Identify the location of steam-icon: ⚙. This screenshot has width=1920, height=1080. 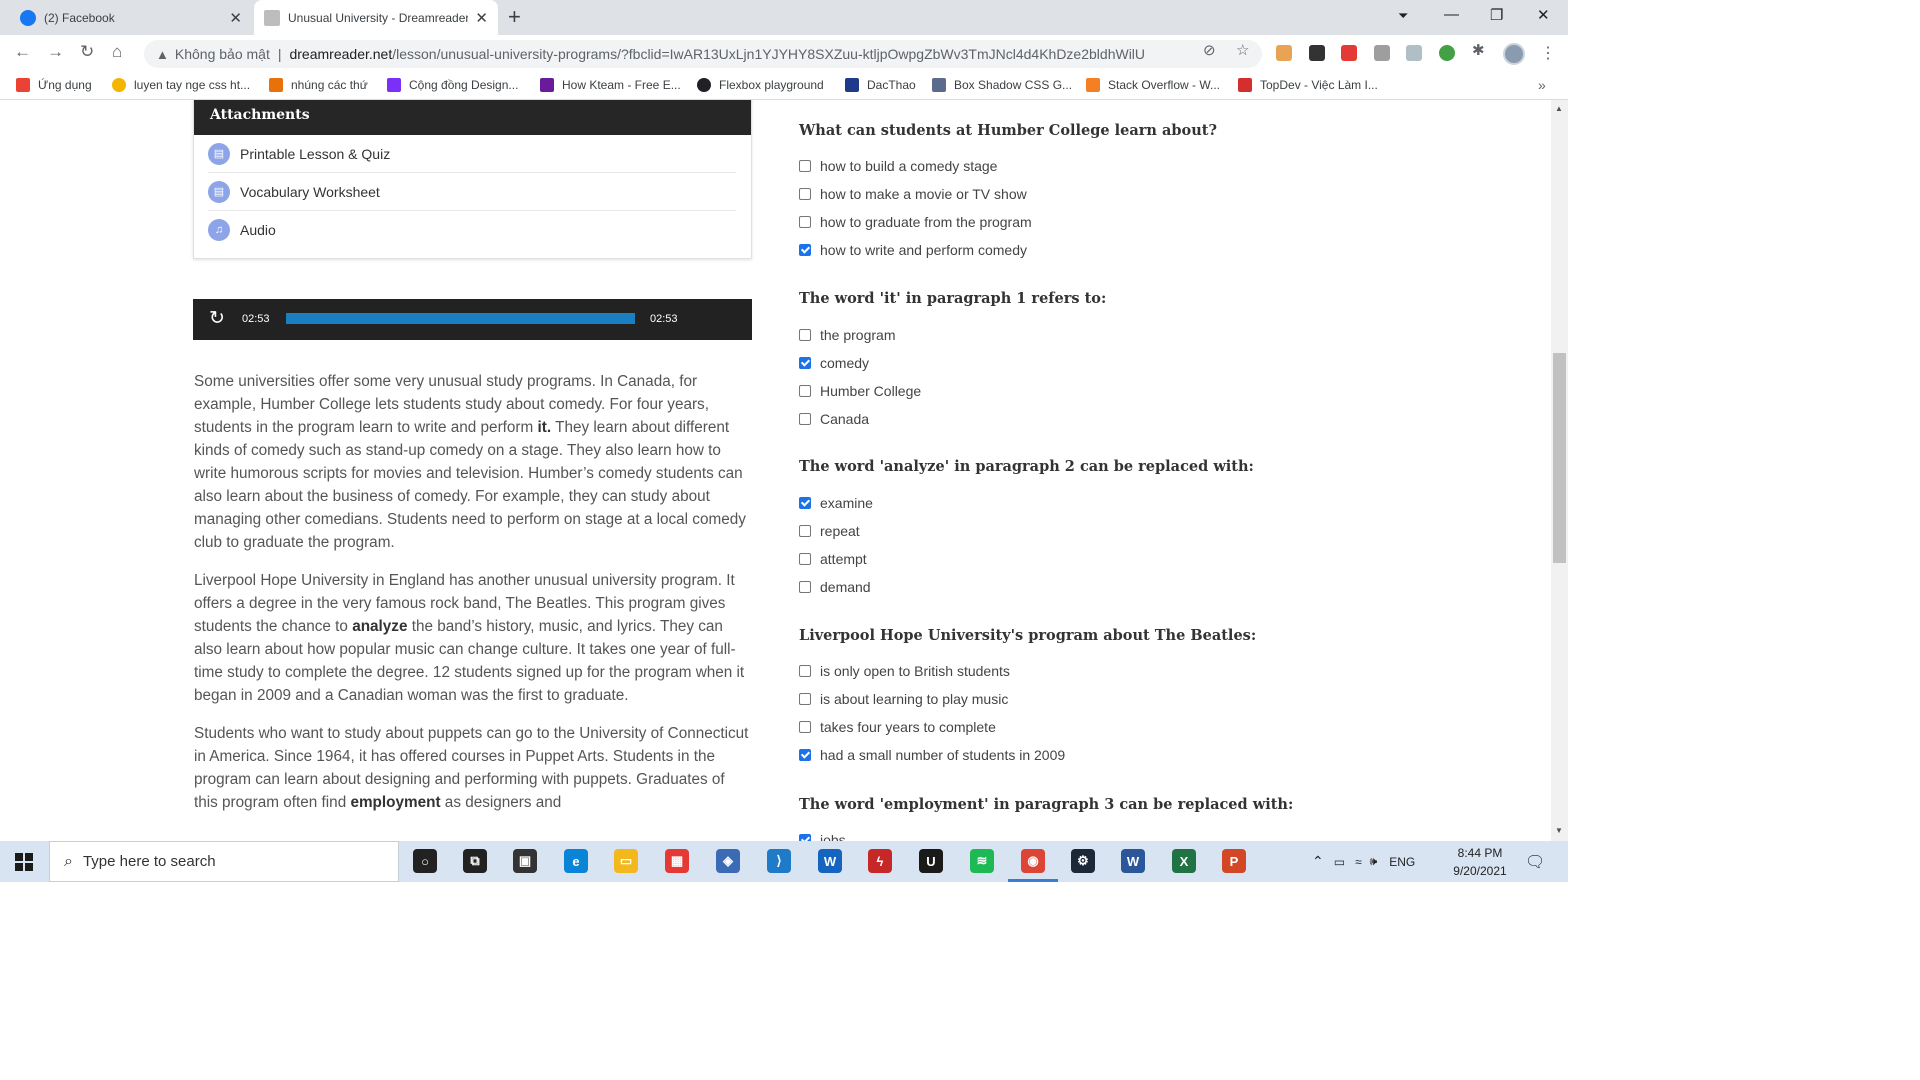
(1083, 861).